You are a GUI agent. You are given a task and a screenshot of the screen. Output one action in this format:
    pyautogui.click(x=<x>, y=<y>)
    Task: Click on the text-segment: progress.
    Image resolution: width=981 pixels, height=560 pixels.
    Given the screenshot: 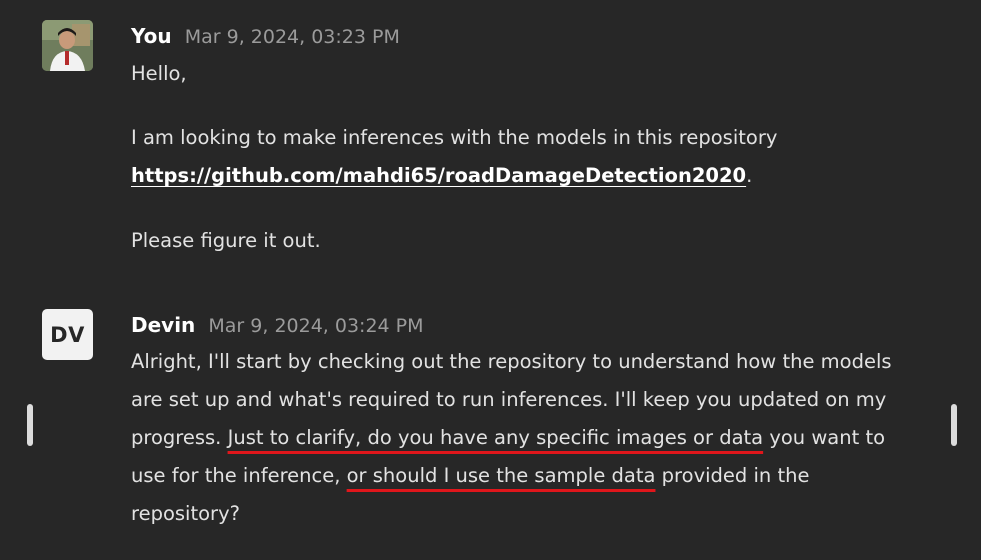 What is the action you would take?
    pyautogui.click(x=179, y=437)
    